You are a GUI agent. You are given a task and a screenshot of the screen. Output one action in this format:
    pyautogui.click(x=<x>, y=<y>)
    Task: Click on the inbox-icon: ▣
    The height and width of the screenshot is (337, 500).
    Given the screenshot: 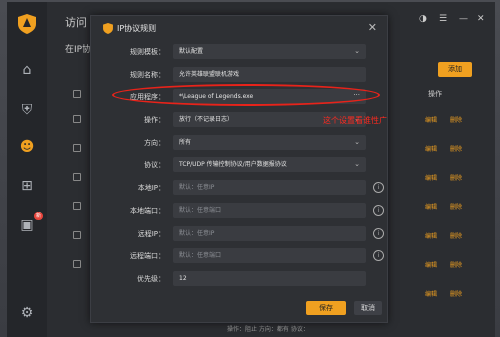 What is the action you would take?
    pyautogui.click(x=27, y=225)
    